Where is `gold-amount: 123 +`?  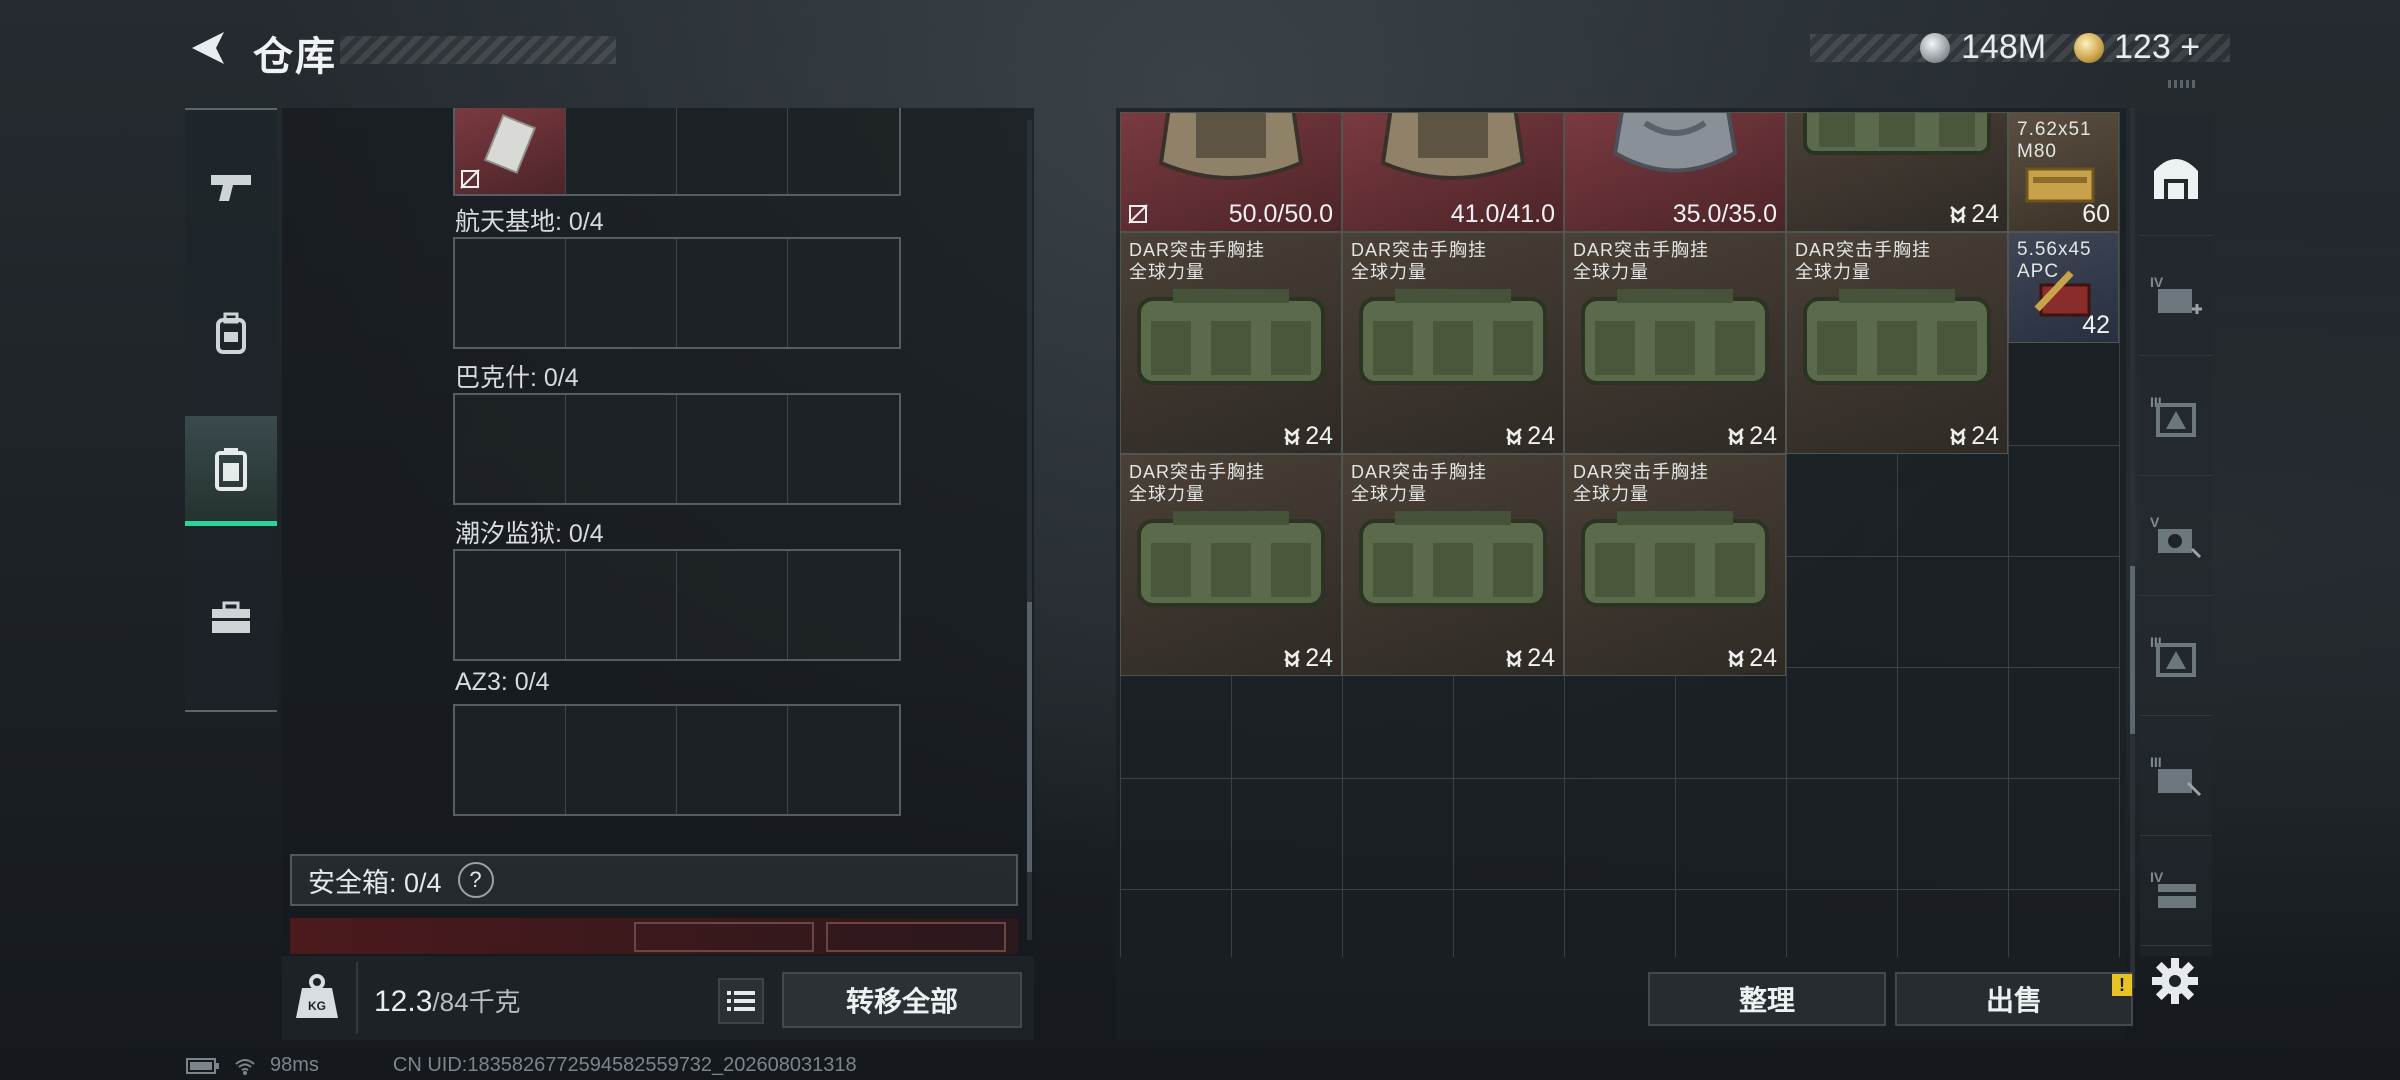
gold-amount: 123 + is located at coordinates (2157, 47).